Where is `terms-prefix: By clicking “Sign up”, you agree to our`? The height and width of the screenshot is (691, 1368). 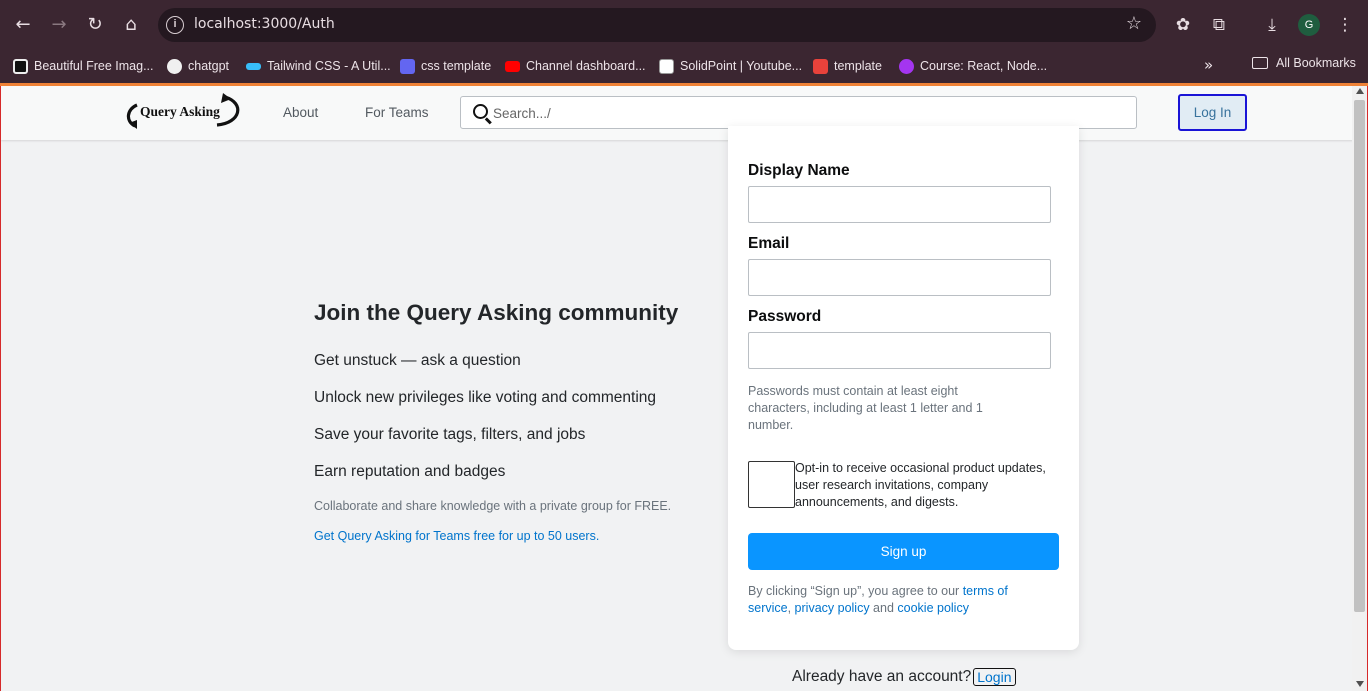 terms-prefix: By clicking “Sign up”, you agree to our is located at coordinates (855, 591).